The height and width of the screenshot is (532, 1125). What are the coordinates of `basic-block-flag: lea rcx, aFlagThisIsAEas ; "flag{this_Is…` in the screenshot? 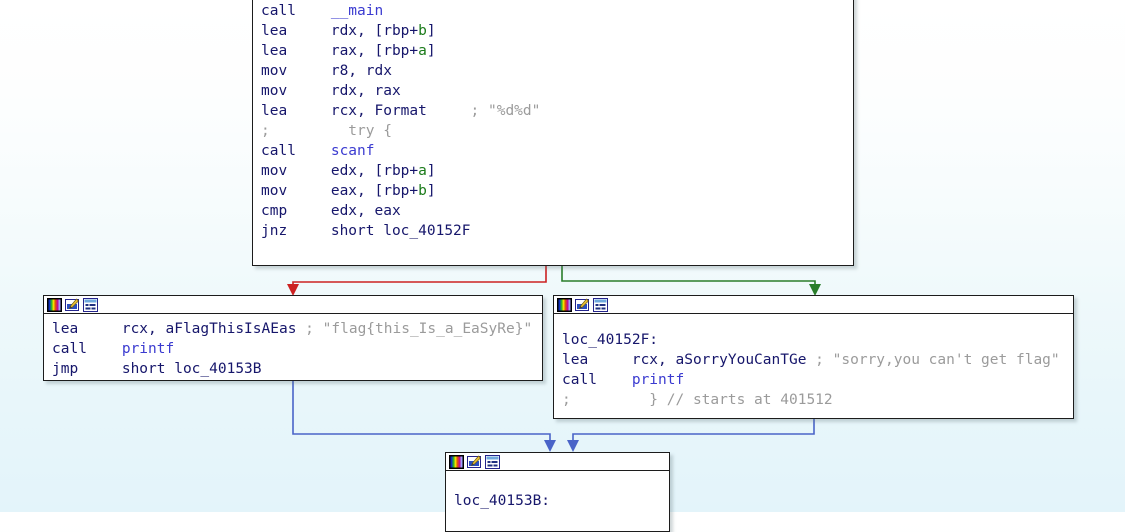 It's located at (293, 338).